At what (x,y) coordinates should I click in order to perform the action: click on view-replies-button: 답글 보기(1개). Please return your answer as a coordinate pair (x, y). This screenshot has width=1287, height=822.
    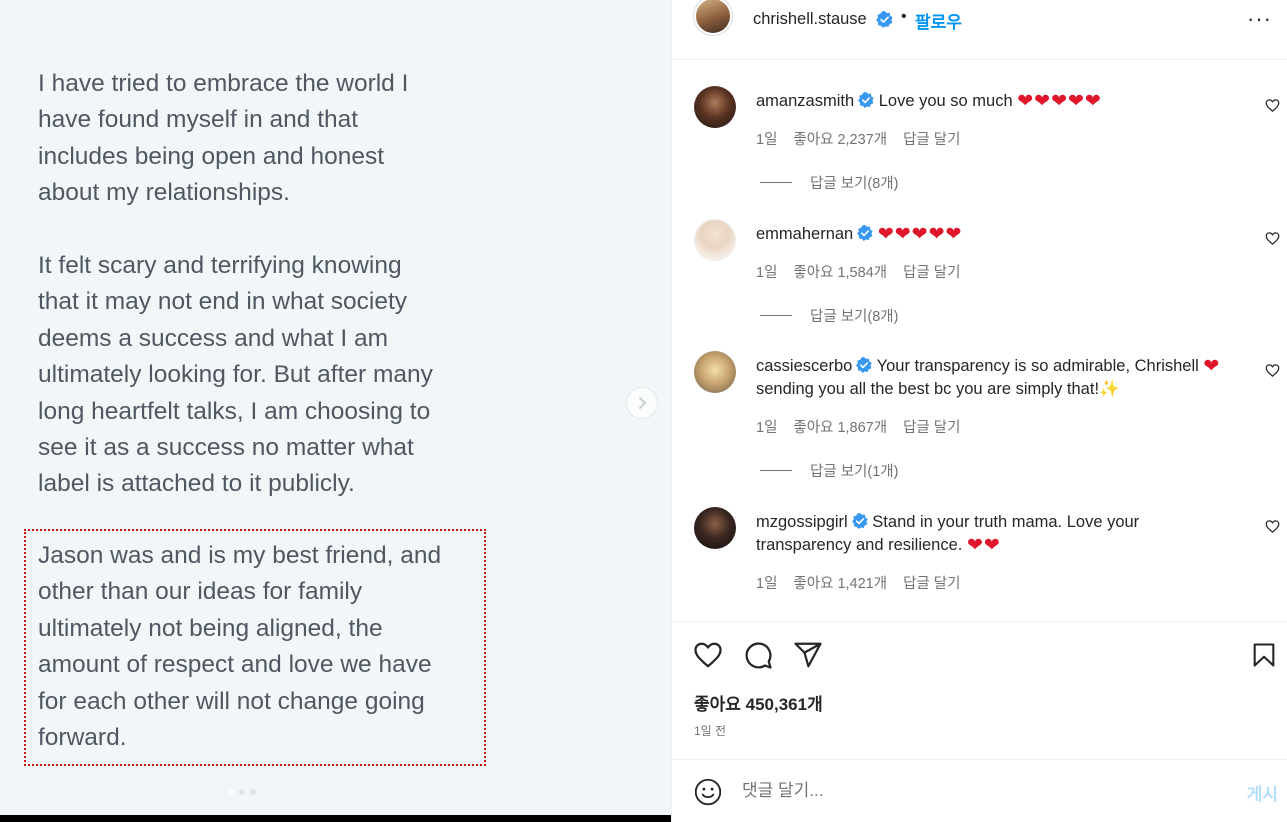
    Looking at the image, I should click on (829, 470).